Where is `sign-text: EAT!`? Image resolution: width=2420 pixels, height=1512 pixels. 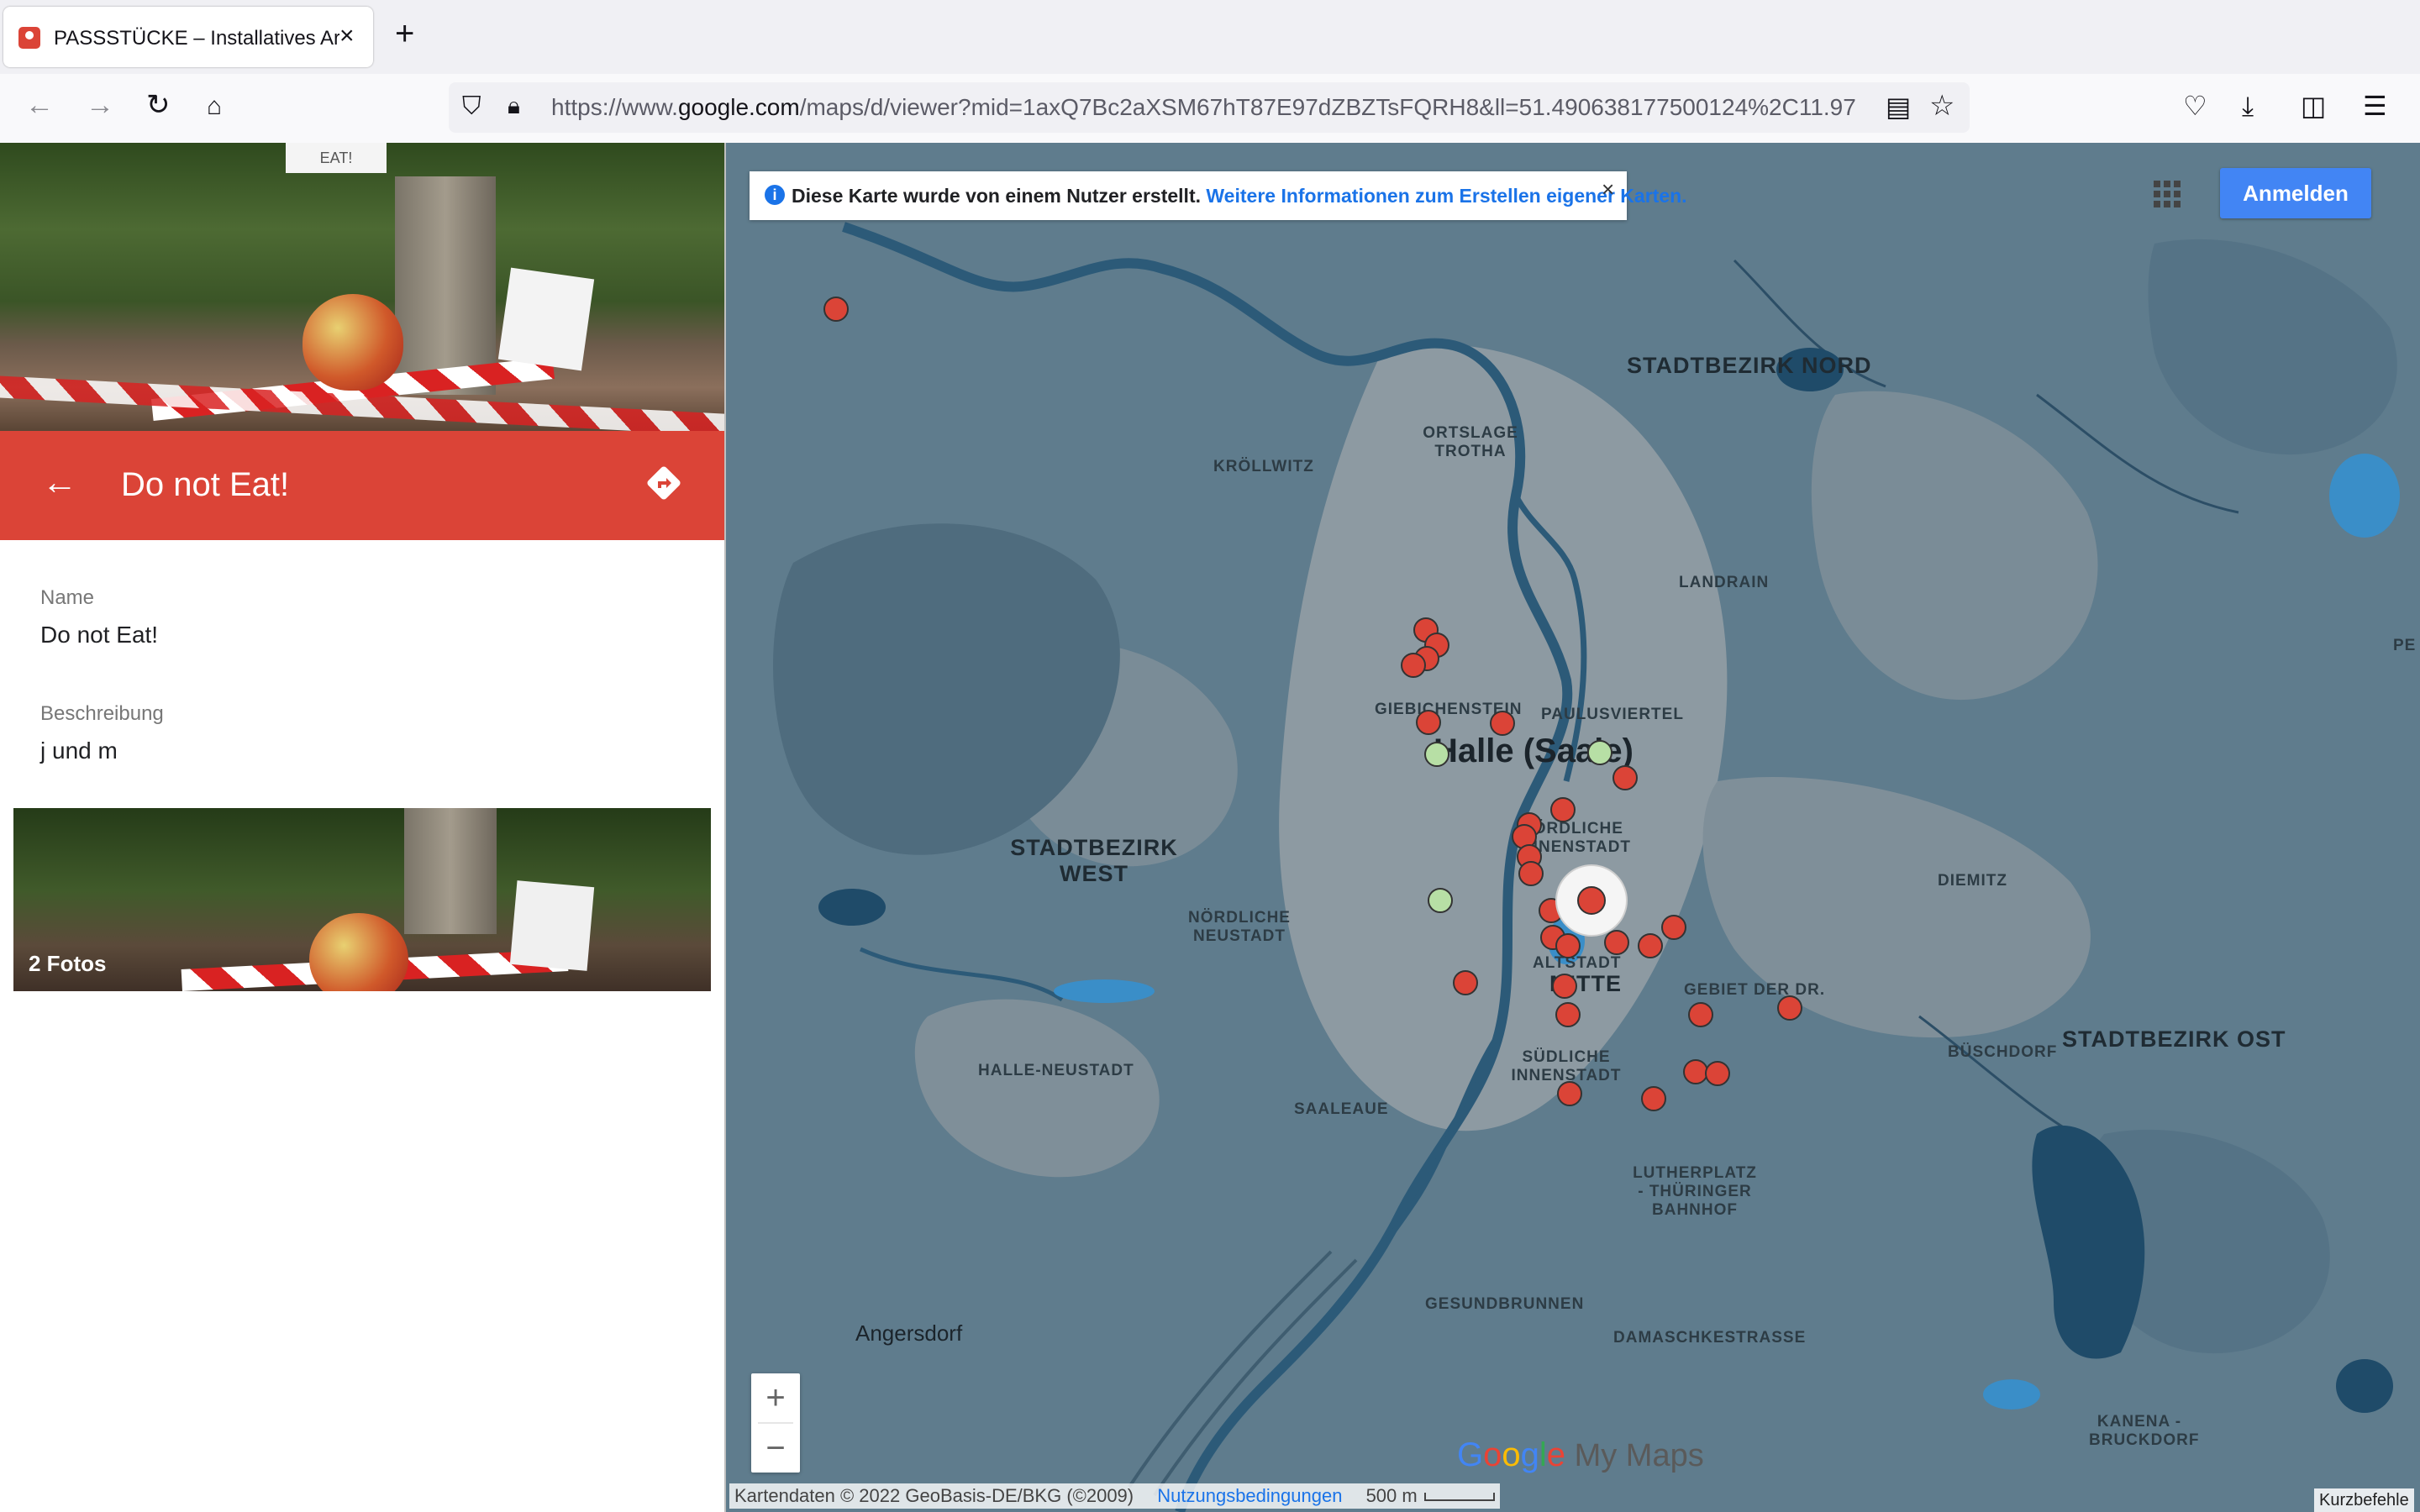 sign-text: EAT! is located at coordinates (337, 158).